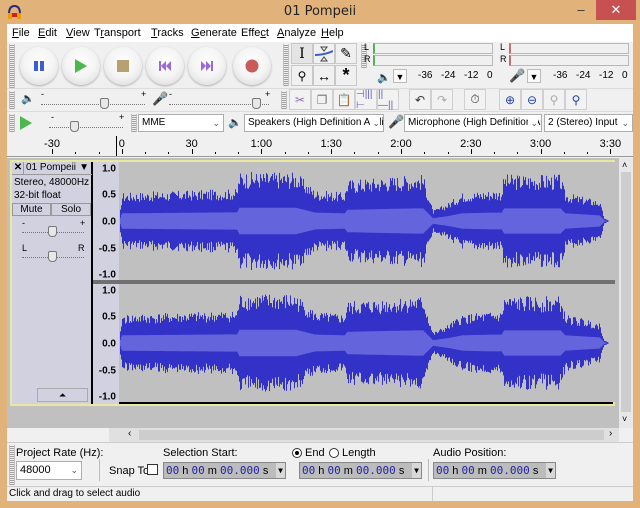 The image size is (640, 508). Describe the element at coordinates (117, 33) in the screenshot. I see `menu-transport: Transport` at that location.